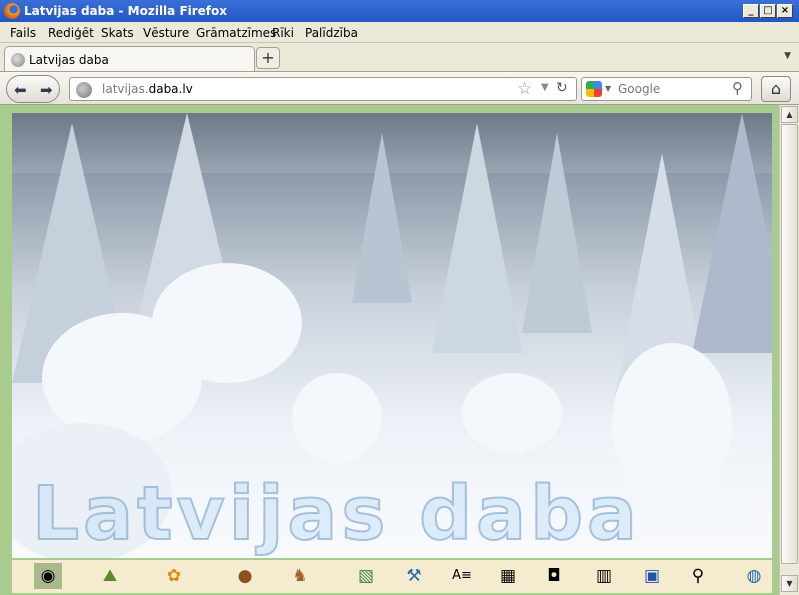  What do you see at coordinates (117, 33) in the screenshot?
I see `menu-view: Skats` at bounding box center [117, 33].